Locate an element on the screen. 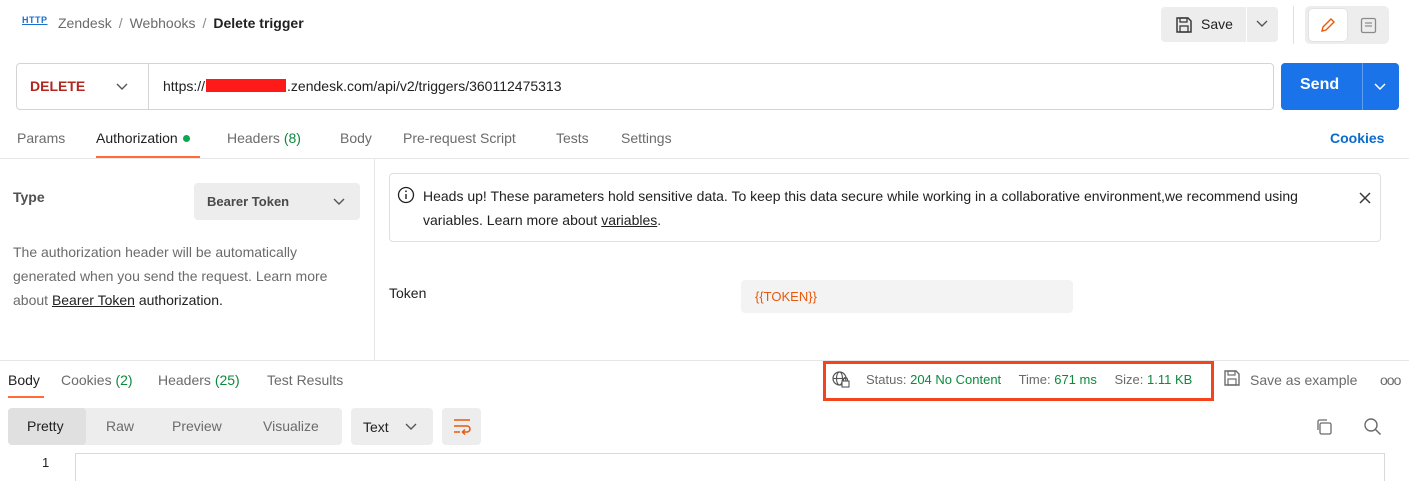  response-tab-test-results: Test Results is located at coordinates (305, 380).